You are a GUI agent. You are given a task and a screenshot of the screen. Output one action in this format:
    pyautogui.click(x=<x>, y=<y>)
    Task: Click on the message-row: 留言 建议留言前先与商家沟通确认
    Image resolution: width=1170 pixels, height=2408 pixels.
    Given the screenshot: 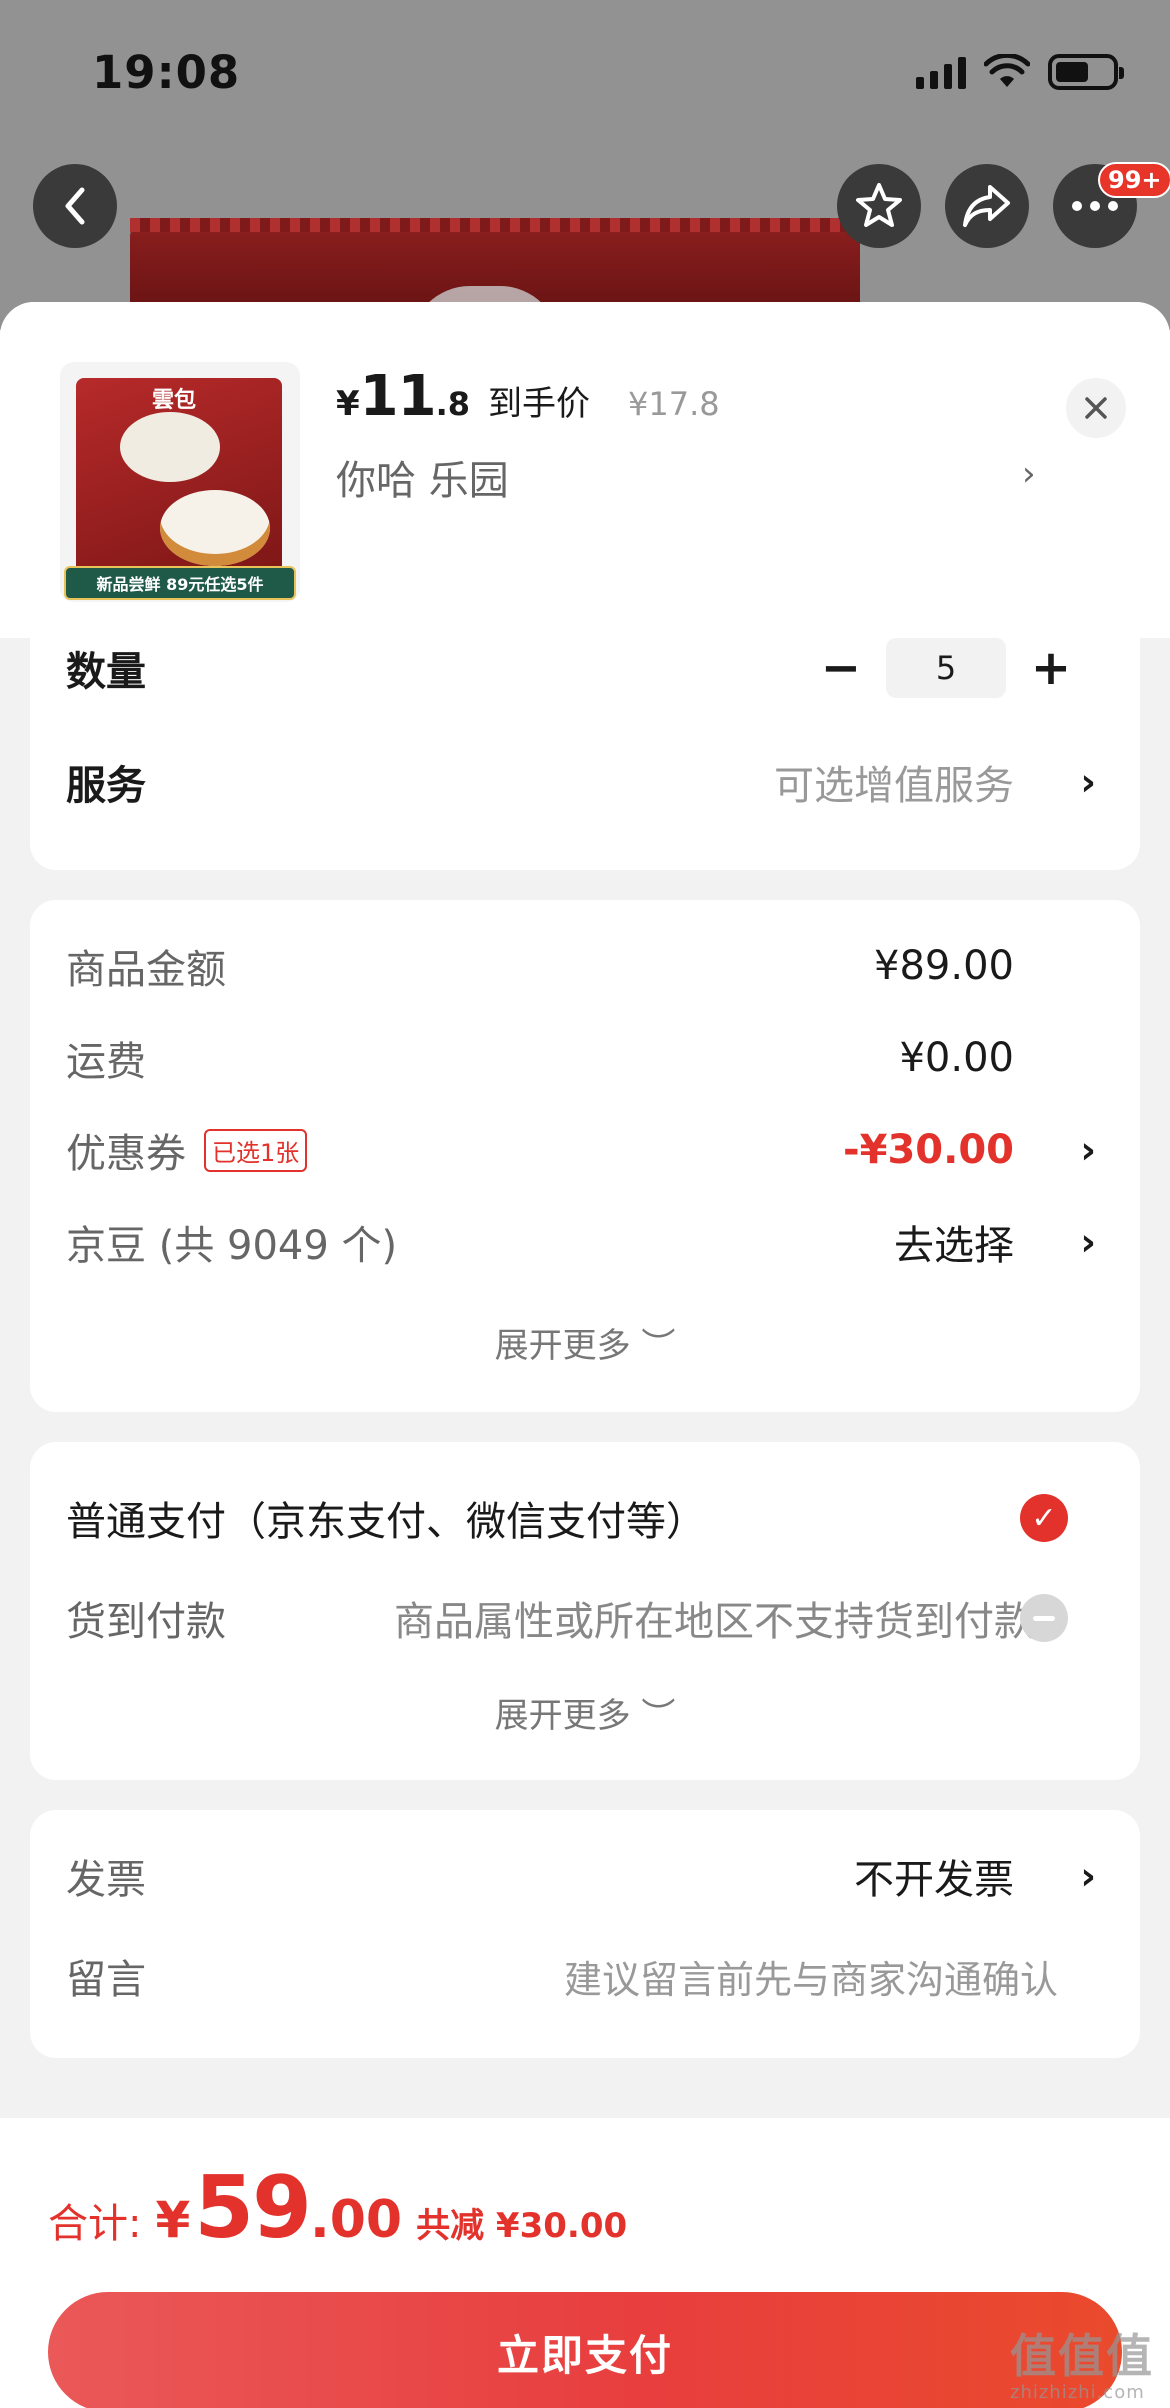 What is the action you would take?
    pyautogui.click(x=585, y=1976)
    